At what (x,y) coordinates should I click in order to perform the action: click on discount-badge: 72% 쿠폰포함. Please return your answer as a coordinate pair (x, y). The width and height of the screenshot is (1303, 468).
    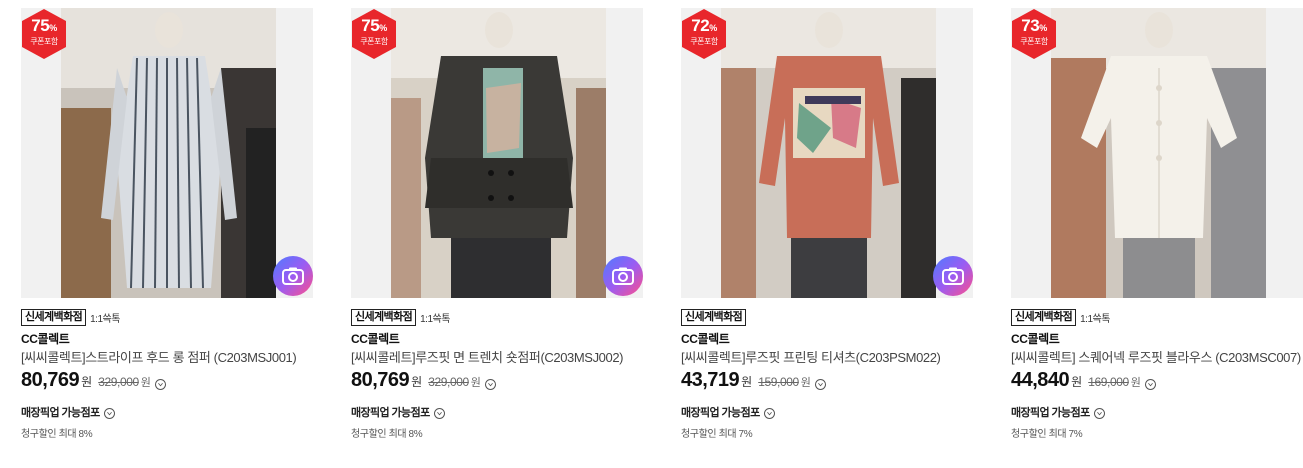
    Looking at the image, I should click on (704, 34).